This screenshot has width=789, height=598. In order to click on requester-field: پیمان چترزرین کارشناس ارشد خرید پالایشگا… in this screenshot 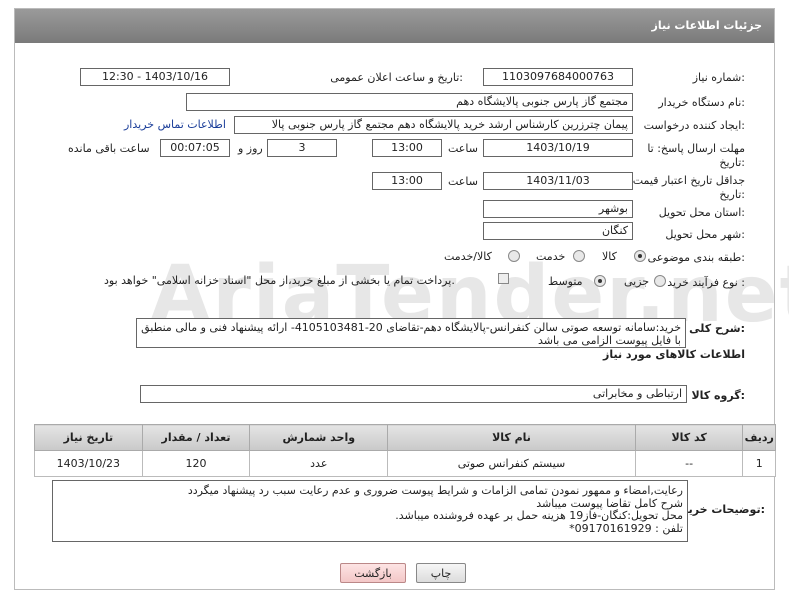, I will do `click(433, 125)`.